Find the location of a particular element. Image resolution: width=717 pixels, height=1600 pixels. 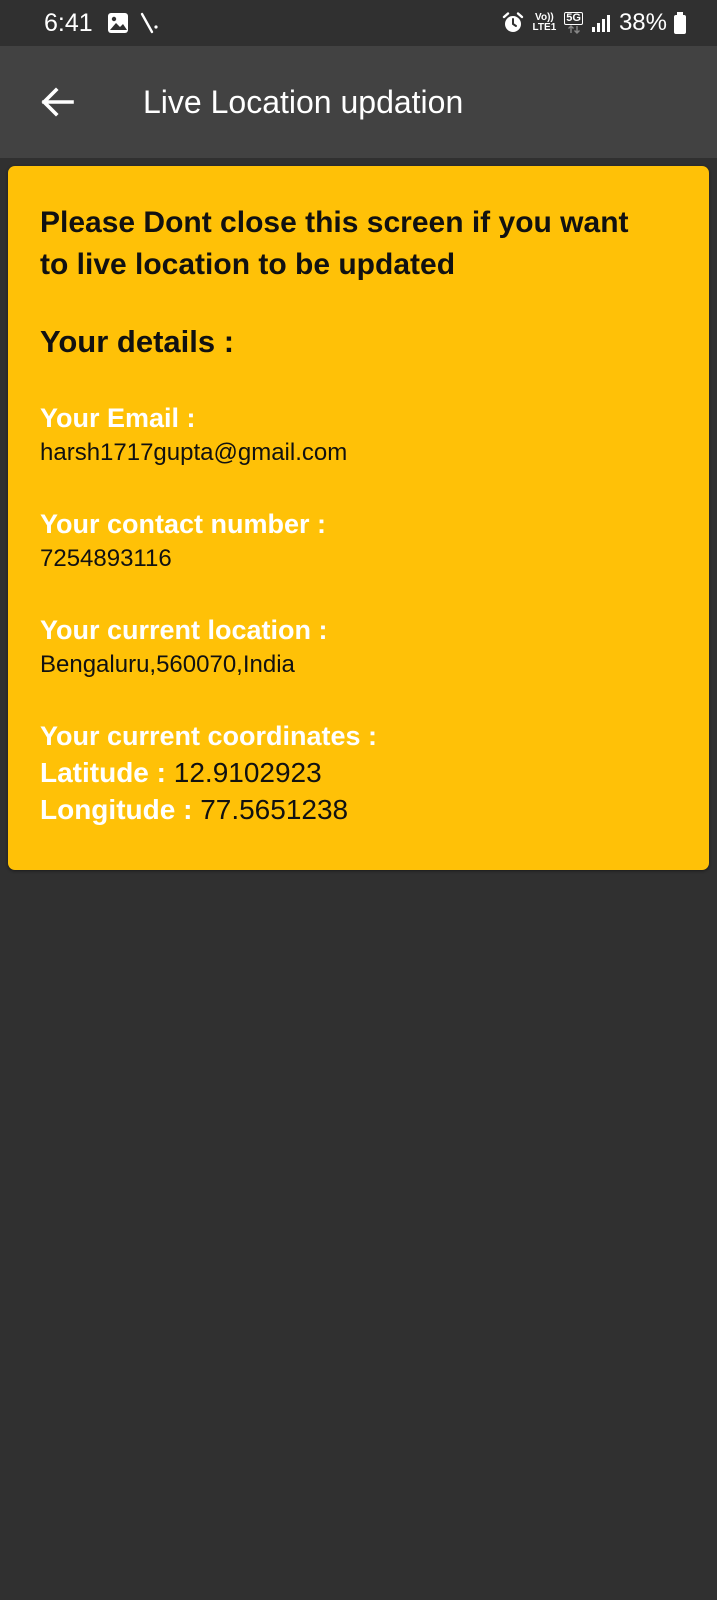

location-label: Your current location : is located at coordinates (184, 630).